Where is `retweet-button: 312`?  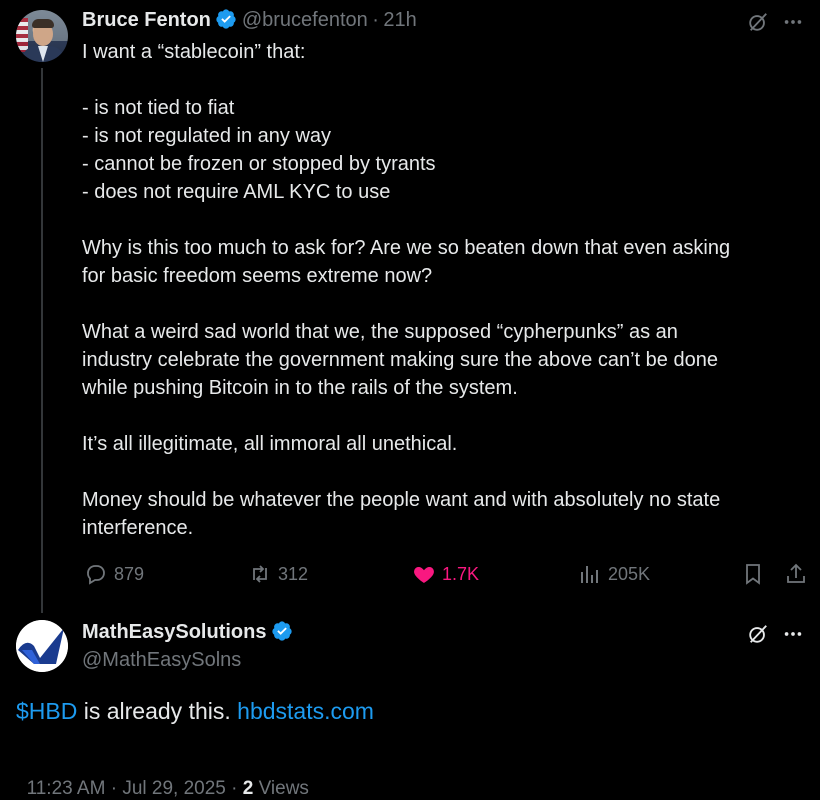 retweet-button: 312 is located at coordinates (278, 574).